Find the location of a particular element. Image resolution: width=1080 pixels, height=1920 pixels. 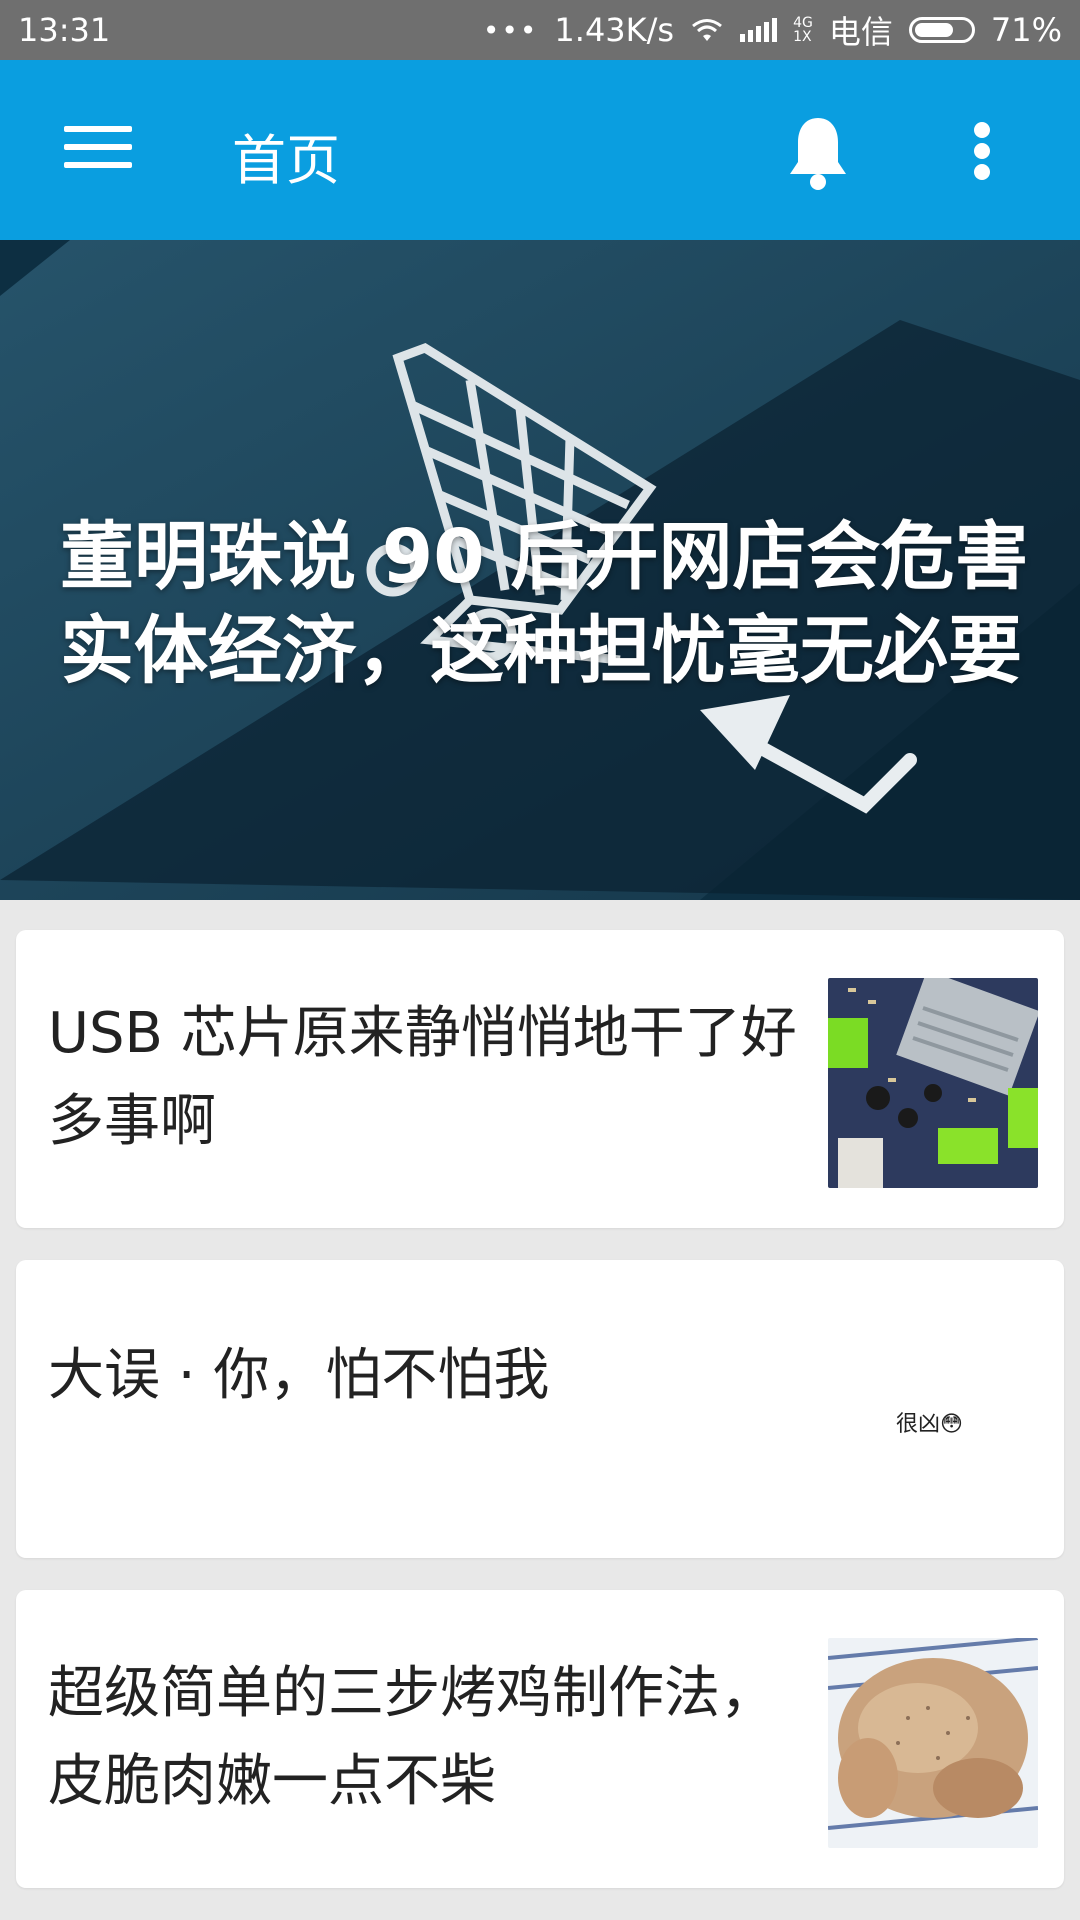

roast-chicken-thumbnail is located at coordinates (933, 1743).